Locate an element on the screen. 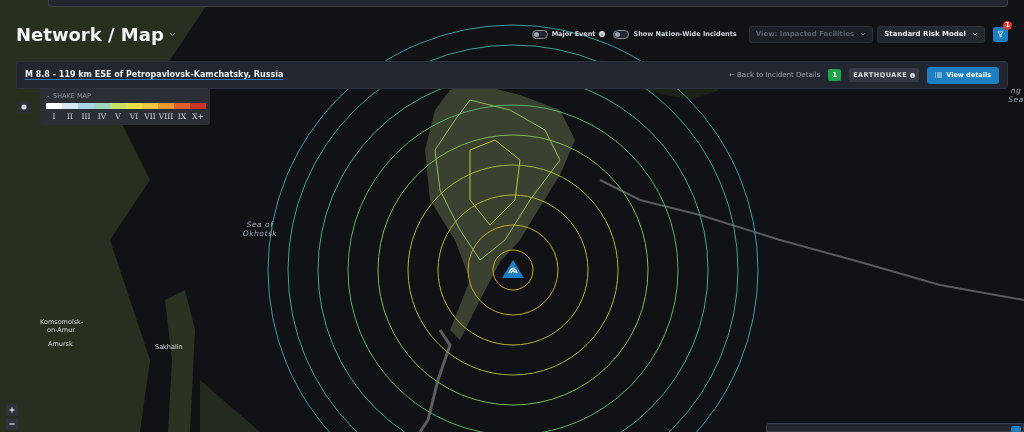 The image size is (1024, 432). minus-icon is located at coordinates (12, 424).